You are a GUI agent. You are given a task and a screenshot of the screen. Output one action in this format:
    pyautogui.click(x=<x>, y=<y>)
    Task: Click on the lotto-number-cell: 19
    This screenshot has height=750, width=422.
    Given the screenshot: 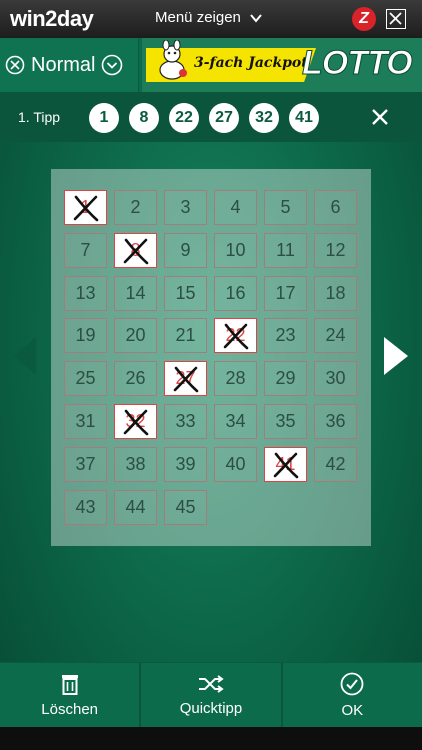 What is the action you would take?
    pyautogui.click(x=85, y=336)
    